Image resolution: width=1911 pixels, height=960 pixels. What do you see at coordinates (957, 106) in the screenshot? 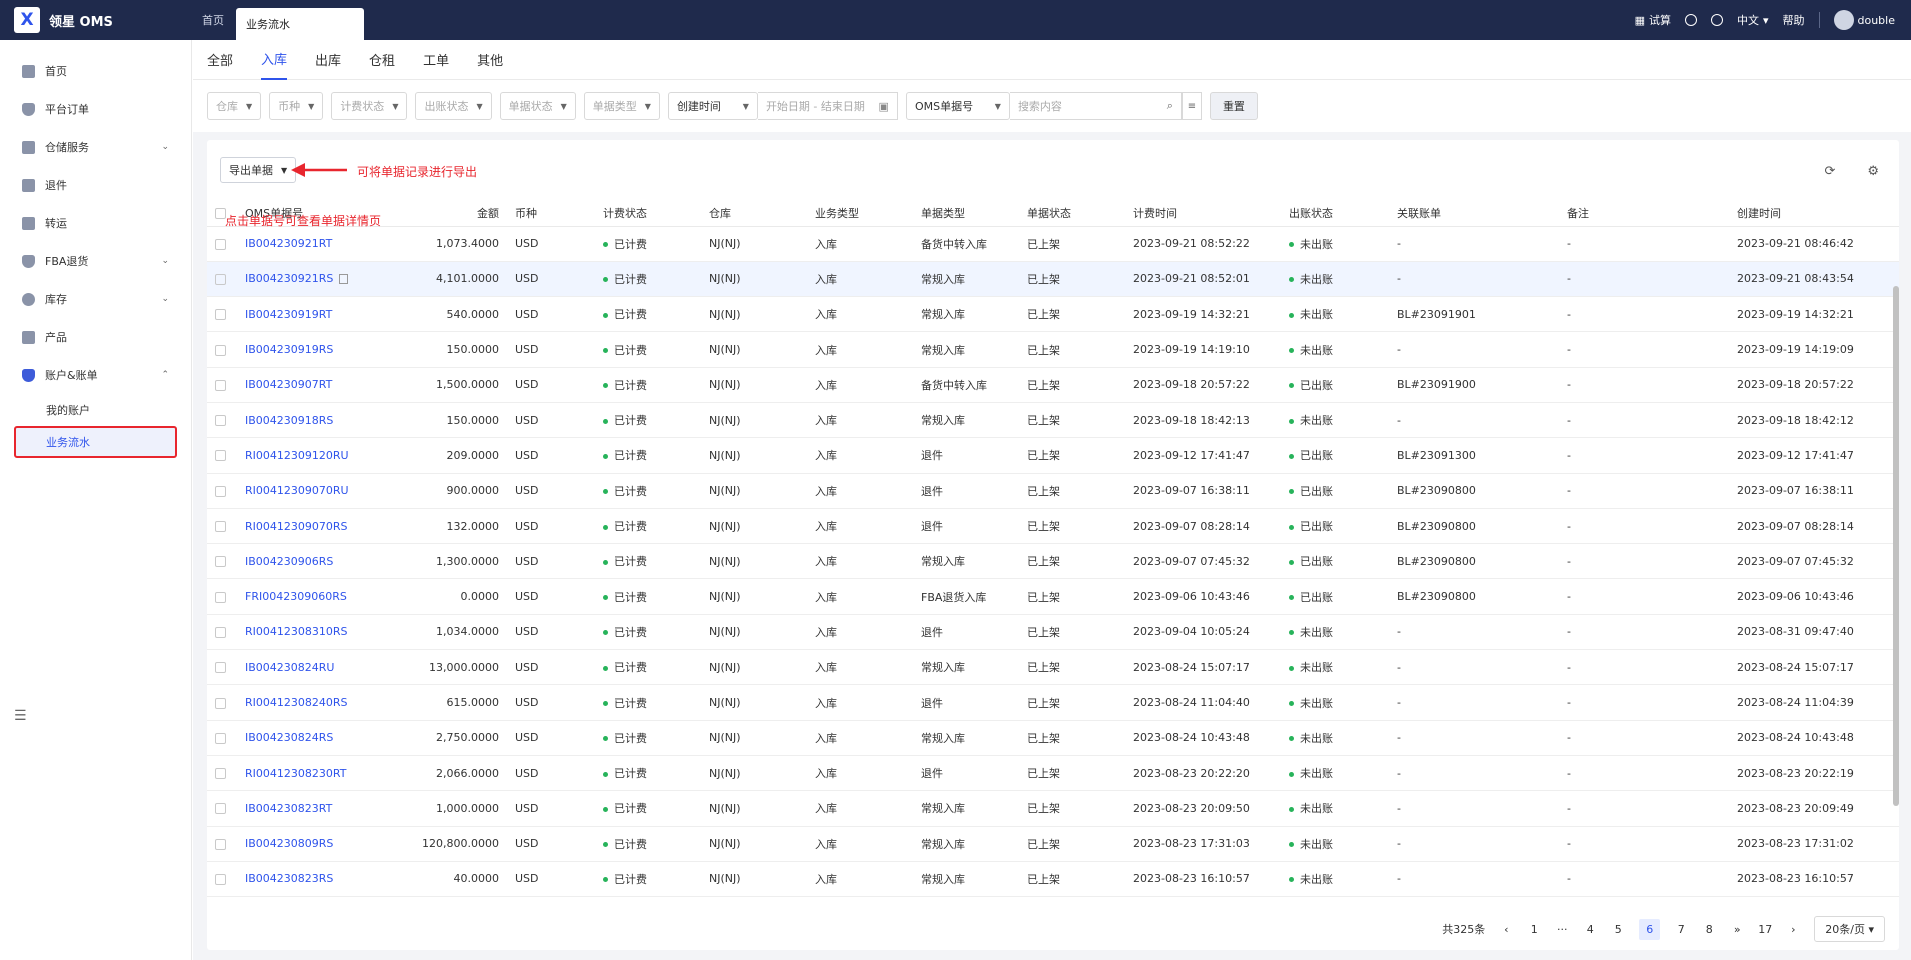
I see `order-field-select: OMS单据号 ▼` at bounding box center [957, 106].